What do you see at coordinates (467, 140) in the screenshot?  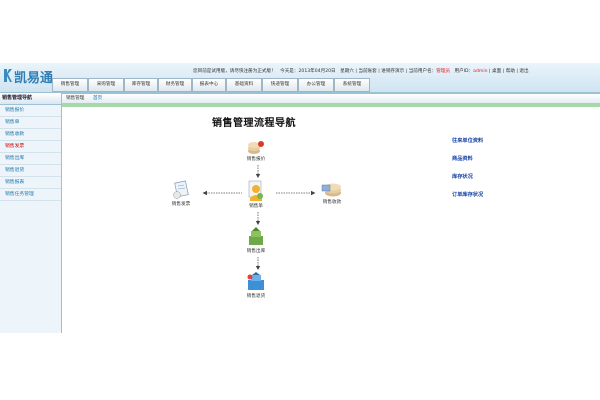 I see `link-partner-data: 往来单位资料` at bounding box center [467, 140].